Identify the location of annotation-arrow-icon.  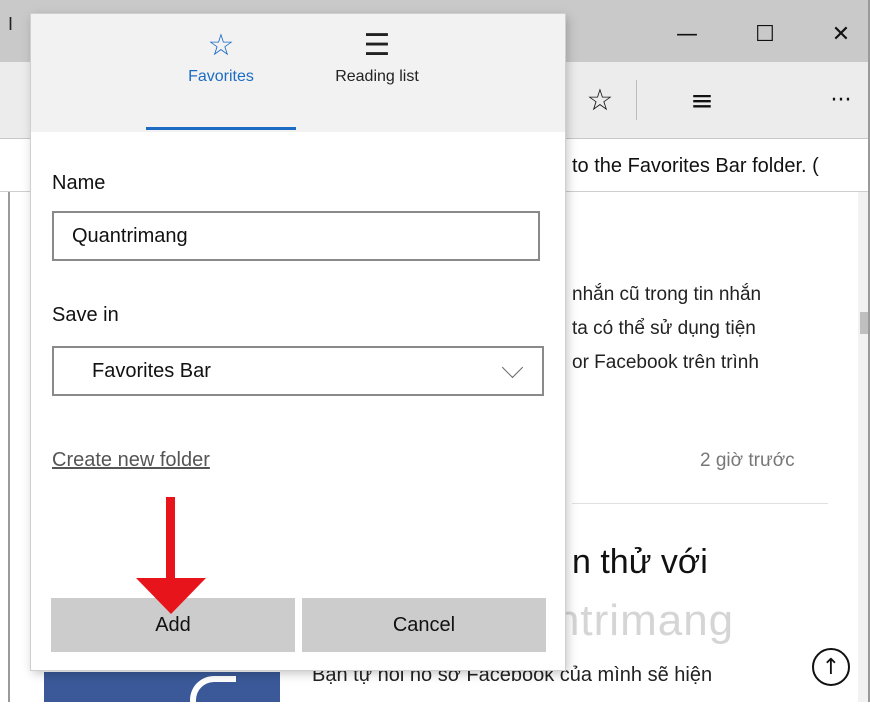
(171, 596).